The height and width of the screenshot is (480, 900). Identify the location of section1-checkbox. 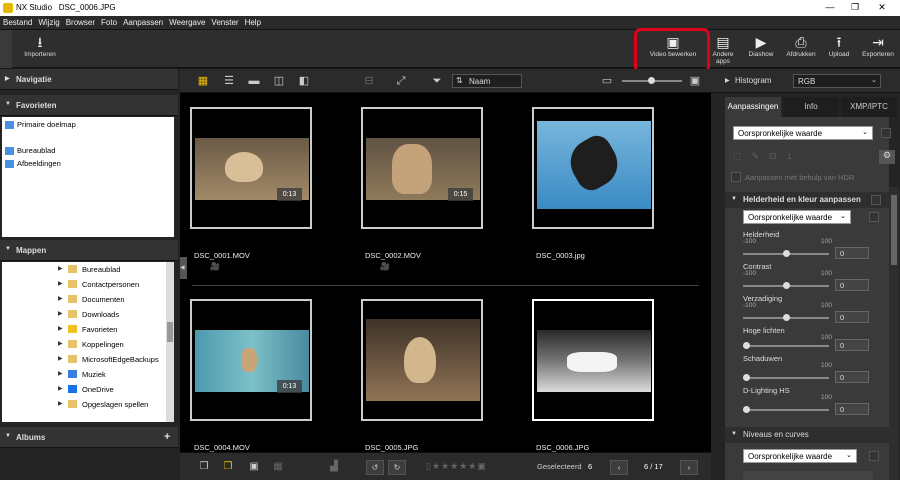
(876, 200).